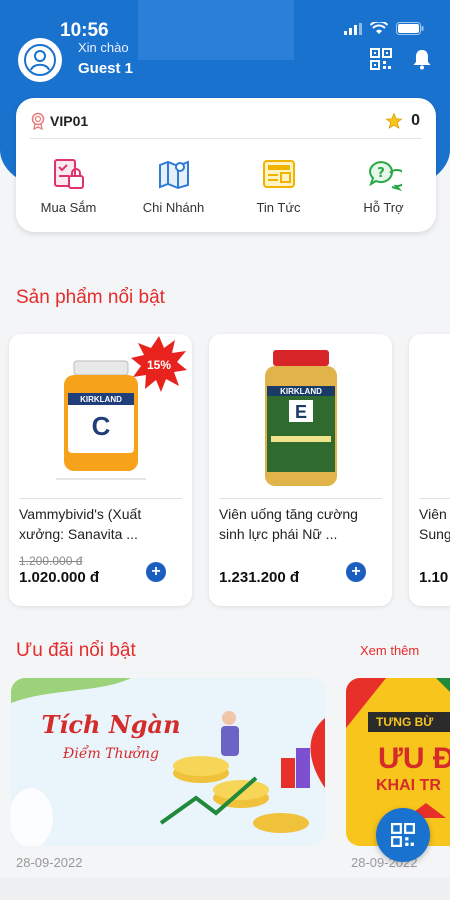 Image resolution: width=450 pixels, height=900 pixels. Describe the element at coordinates (434, 577) in the screenshot. I see `product-price: 1.10` at that location.